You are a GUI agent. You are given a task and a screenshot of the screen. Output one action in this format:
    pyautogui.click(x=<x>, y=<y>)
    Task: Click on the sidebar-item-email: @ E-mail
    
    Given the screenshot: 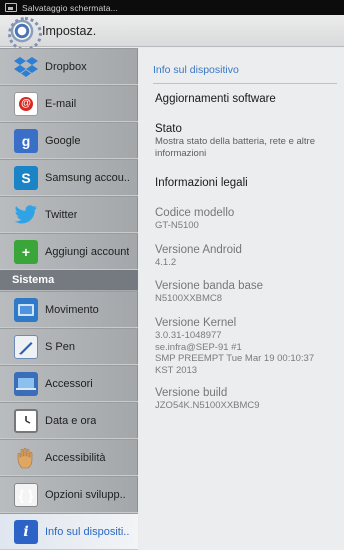 What is the action you would take?
    pyautogui.click(x=69, y=103)
    